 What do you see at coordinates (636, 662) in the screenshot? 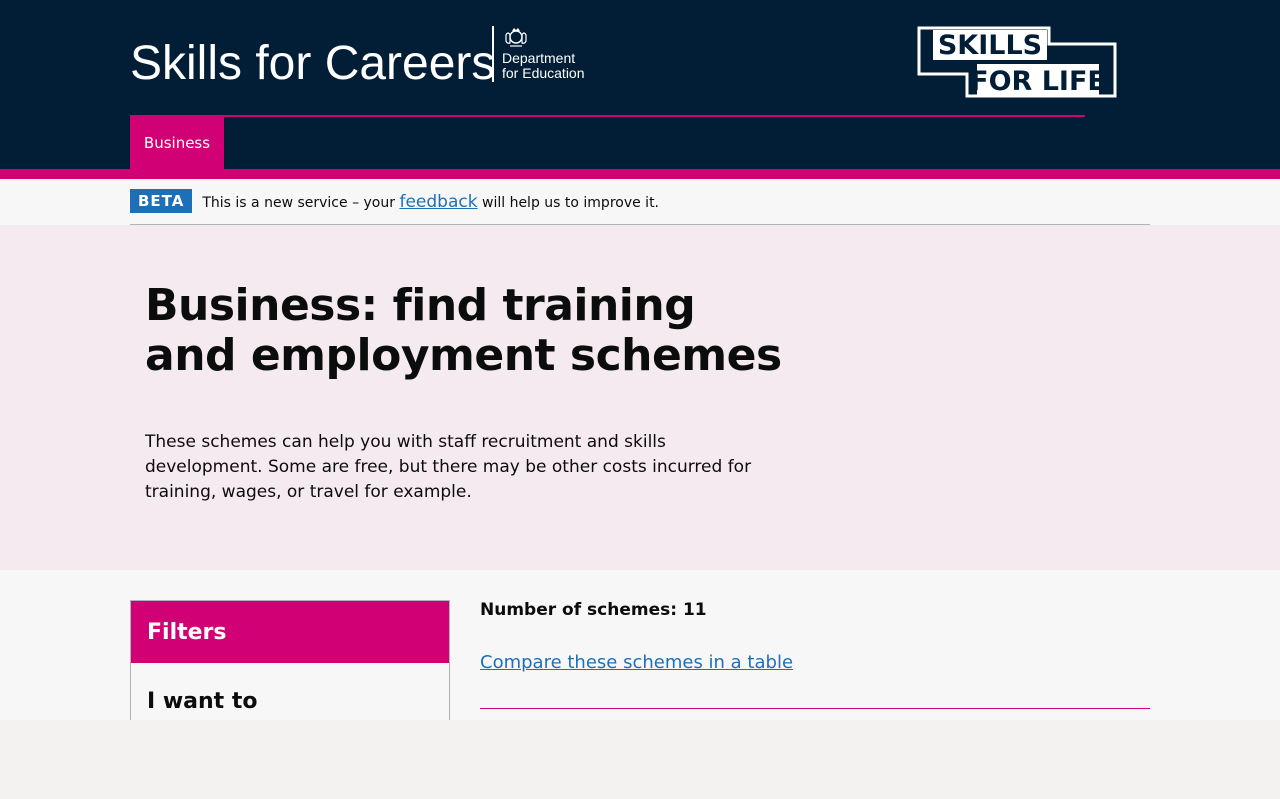
I see `compare-schemes-link: Compare these schemes in a table` at bounding box center [636, 662].